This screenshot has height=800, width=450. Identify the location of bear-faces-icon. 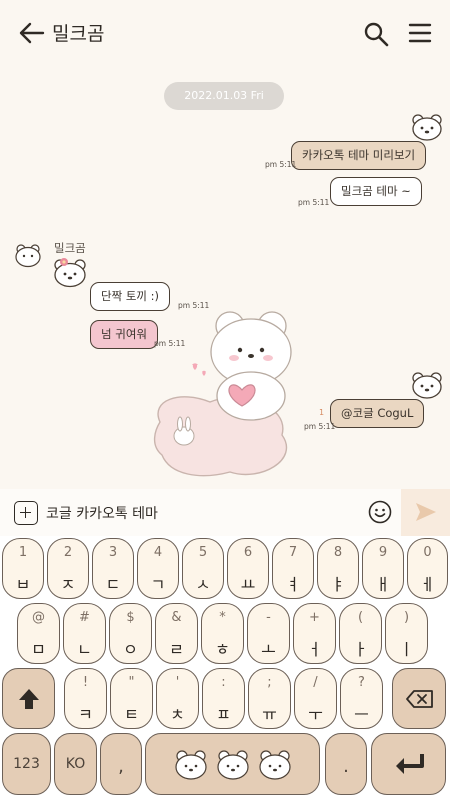
(233, 765).